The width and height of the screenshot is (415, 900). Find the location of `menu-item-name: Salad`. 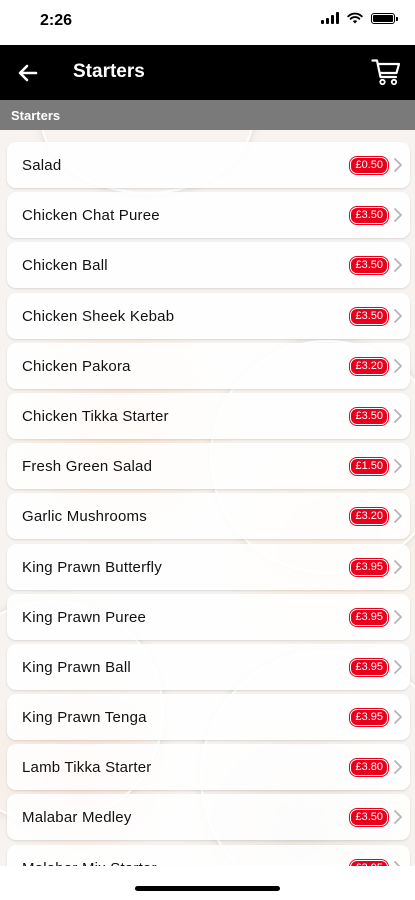

menu-item-name: Salad is located at coordinates (42, 165).